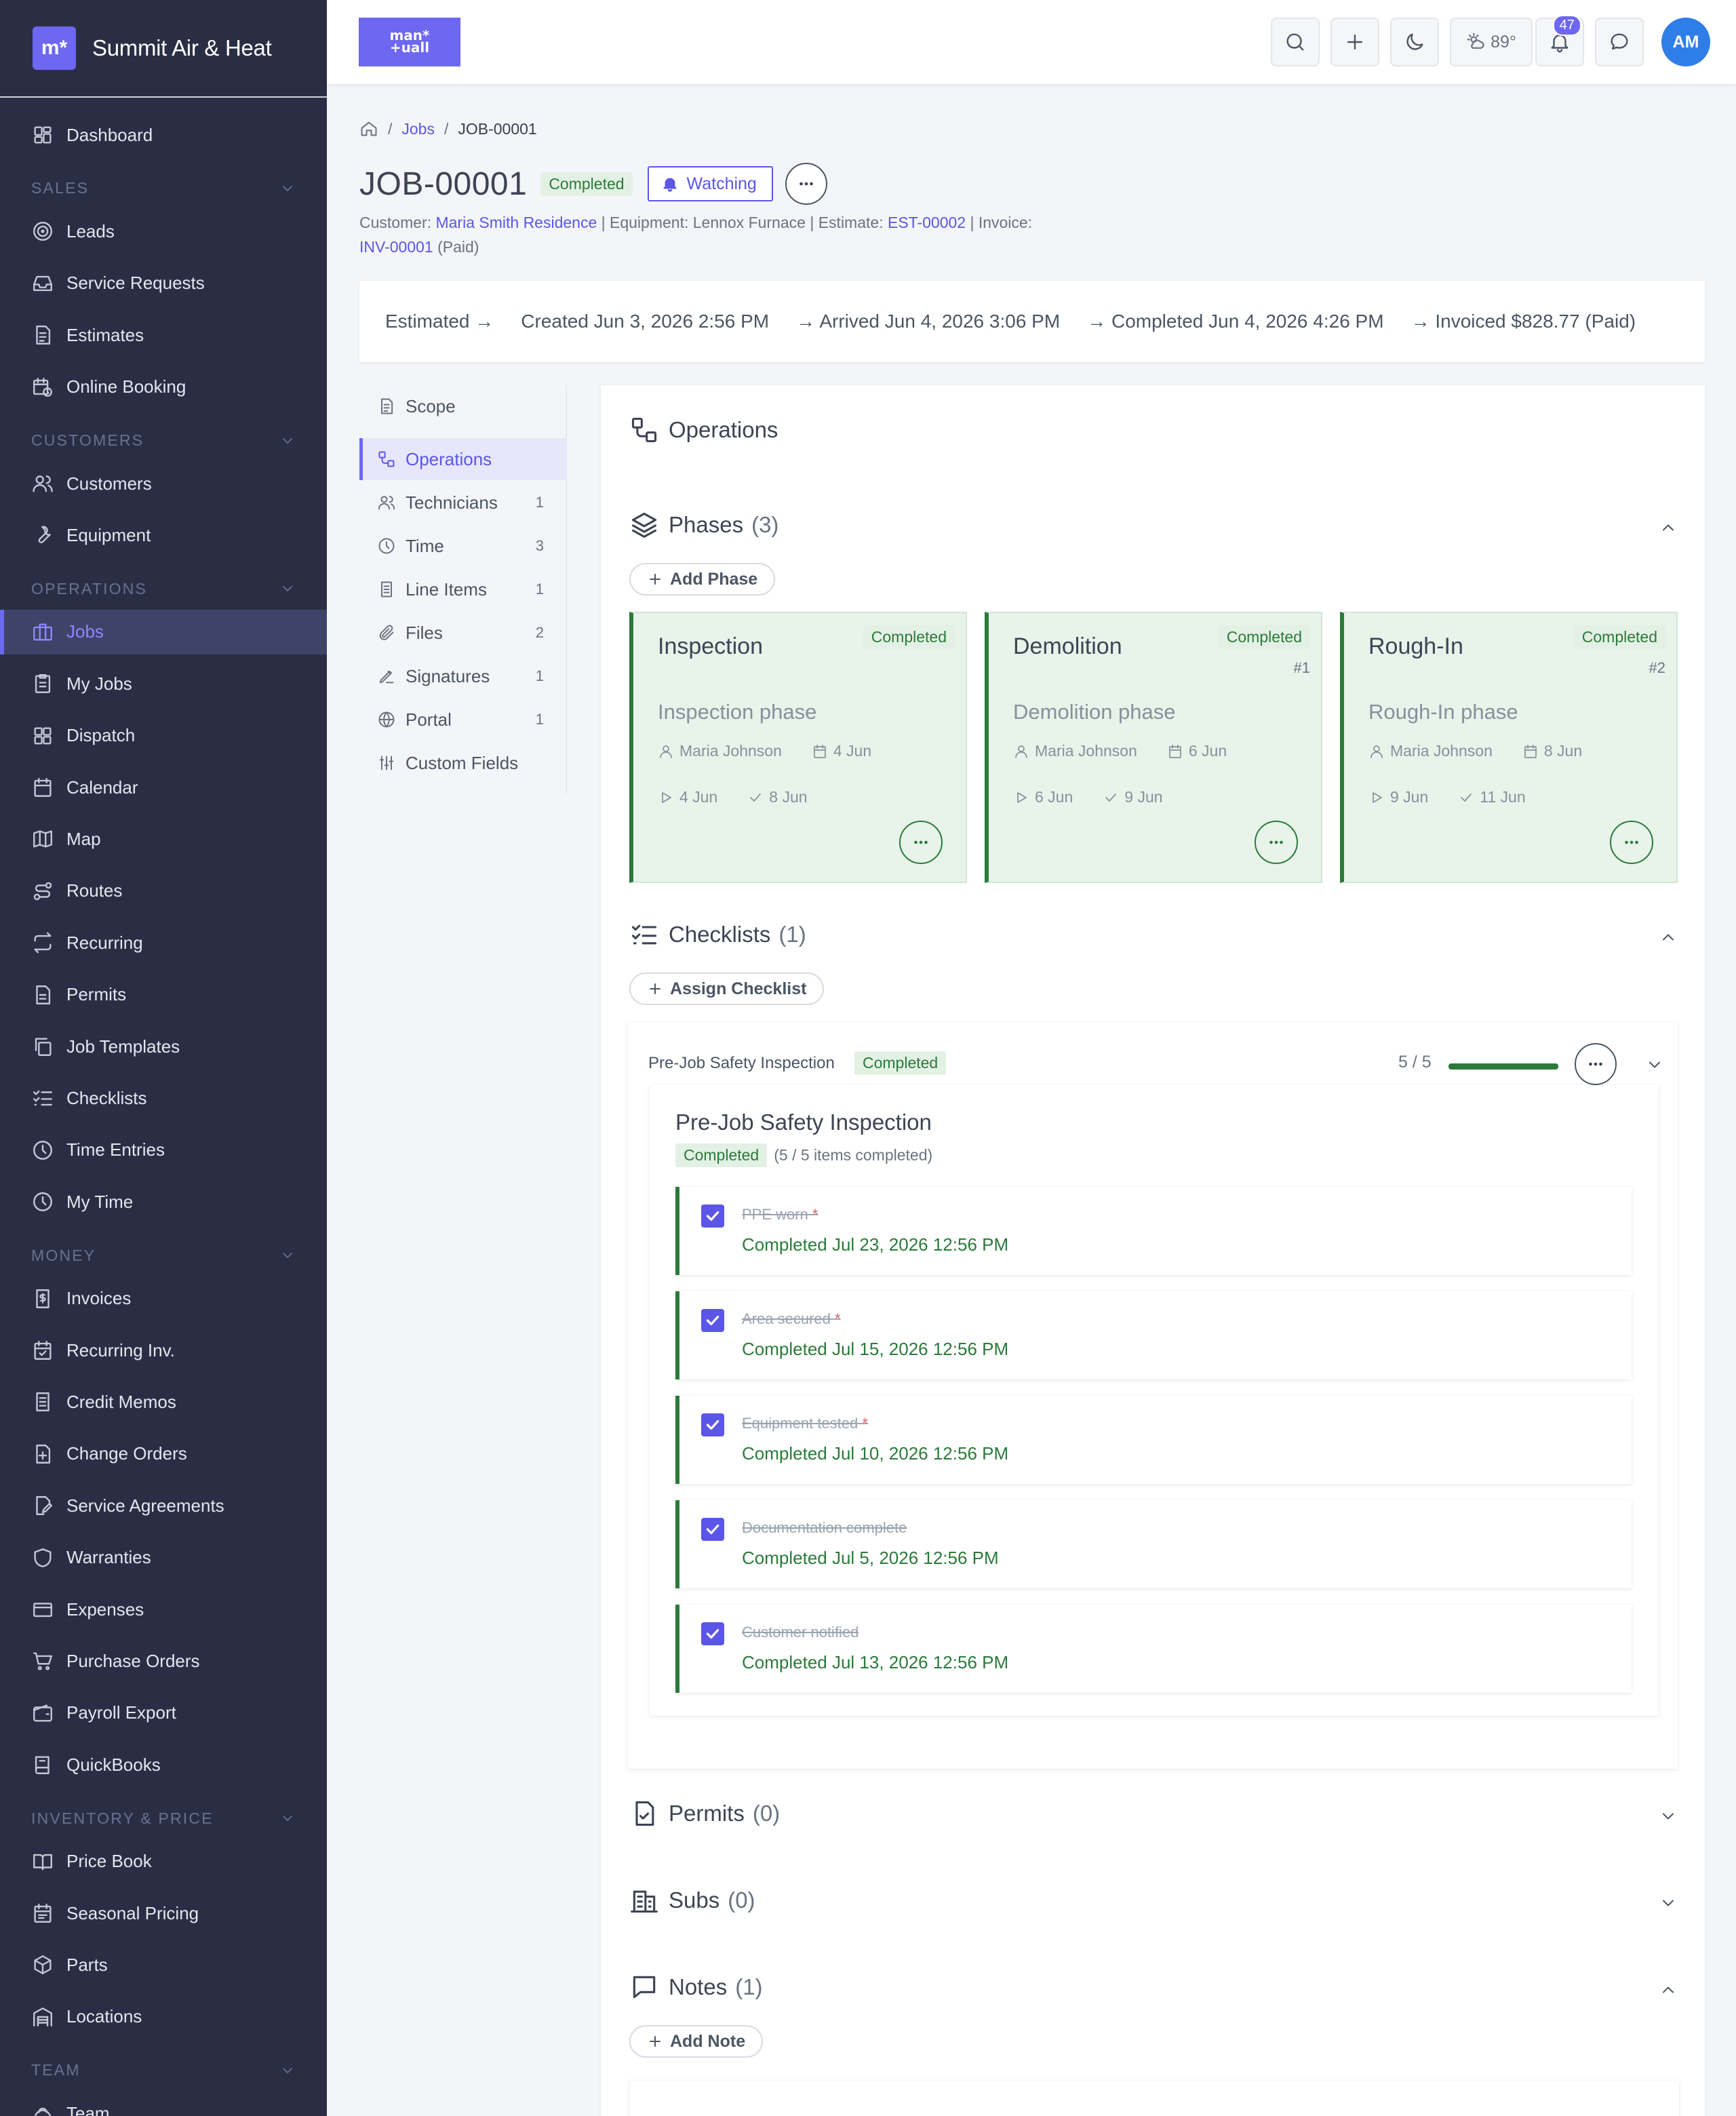 This screenshot has width=1736, height=2116. I want to click on sidebar-section-customers: CUSTOMERS, so click(163, 441).